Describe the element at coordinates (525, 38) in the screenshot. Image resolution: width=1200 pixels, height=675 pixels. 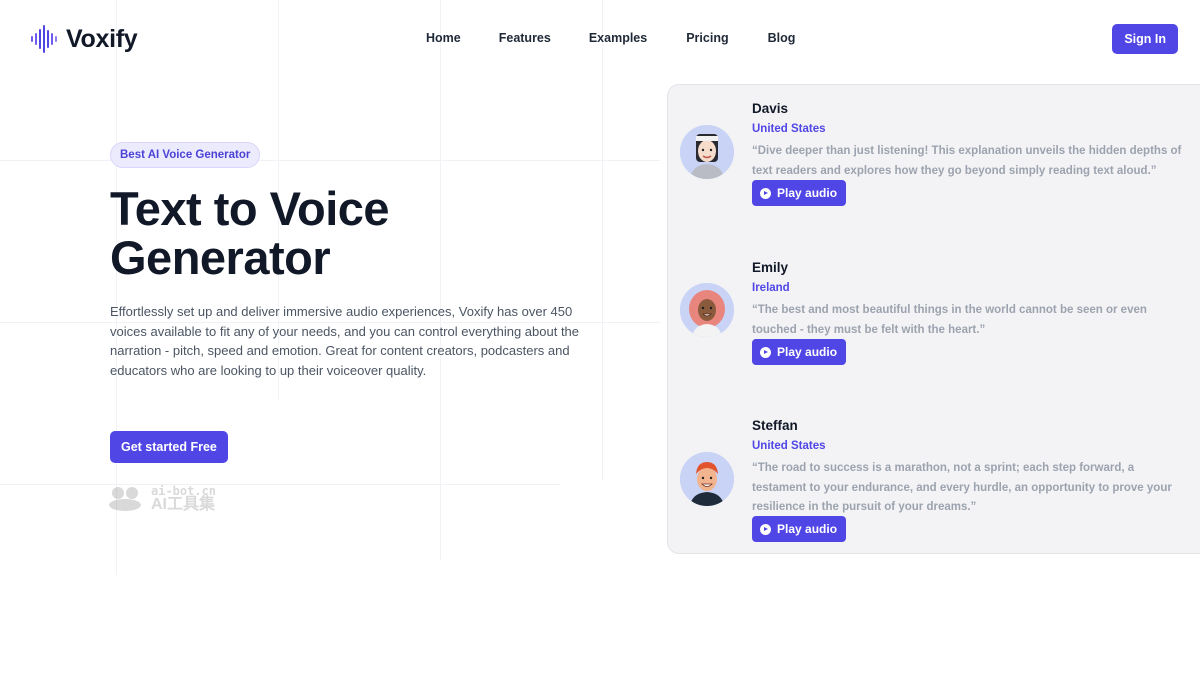
I see `nav-item-features: Features` at that location.